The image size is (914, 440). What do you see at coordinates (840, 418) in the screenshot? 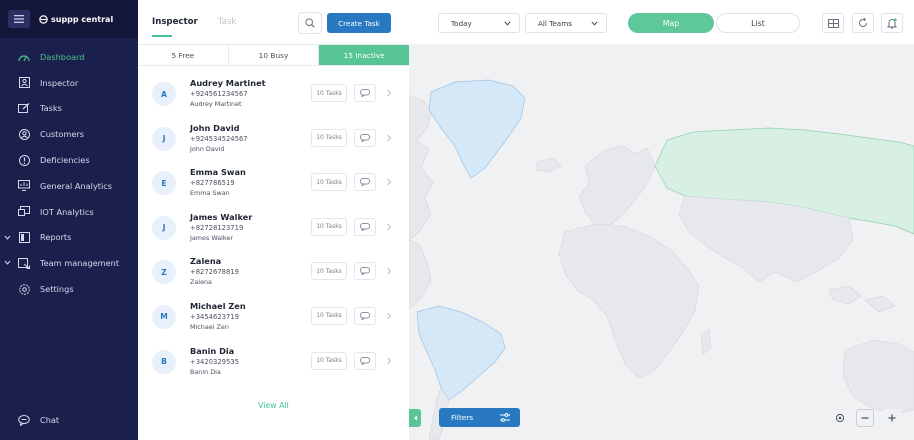
I see `locate-button` at bounding box center [840, 418].